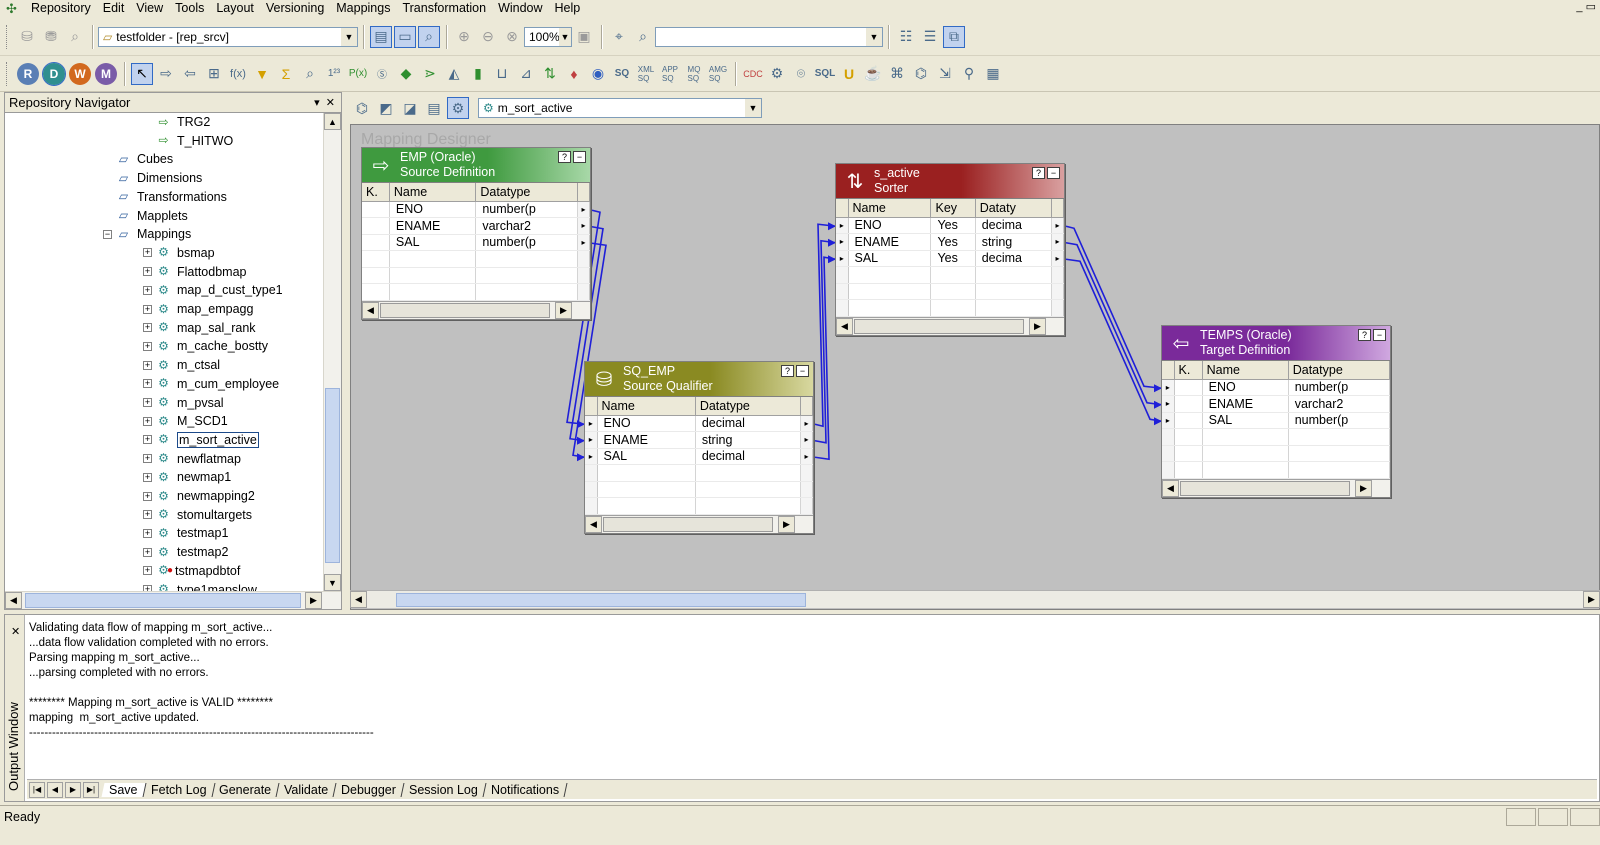  I want to click on connect-icon: ⛁, so click(27, 37).